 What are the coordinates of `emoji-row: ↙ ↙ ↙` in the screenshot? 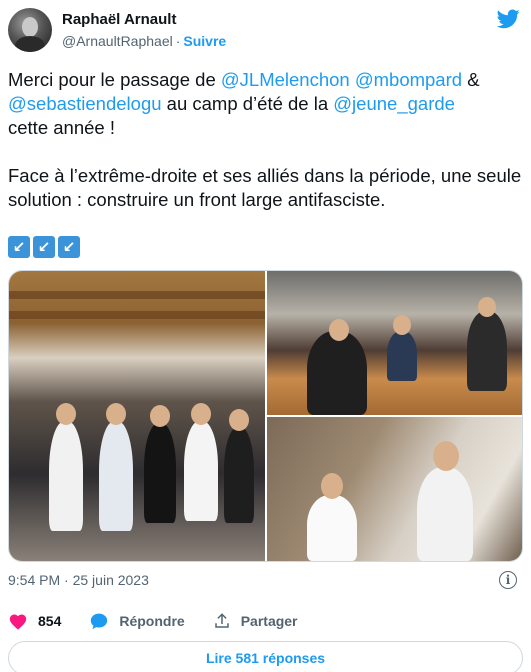 It's located at (44, 247).